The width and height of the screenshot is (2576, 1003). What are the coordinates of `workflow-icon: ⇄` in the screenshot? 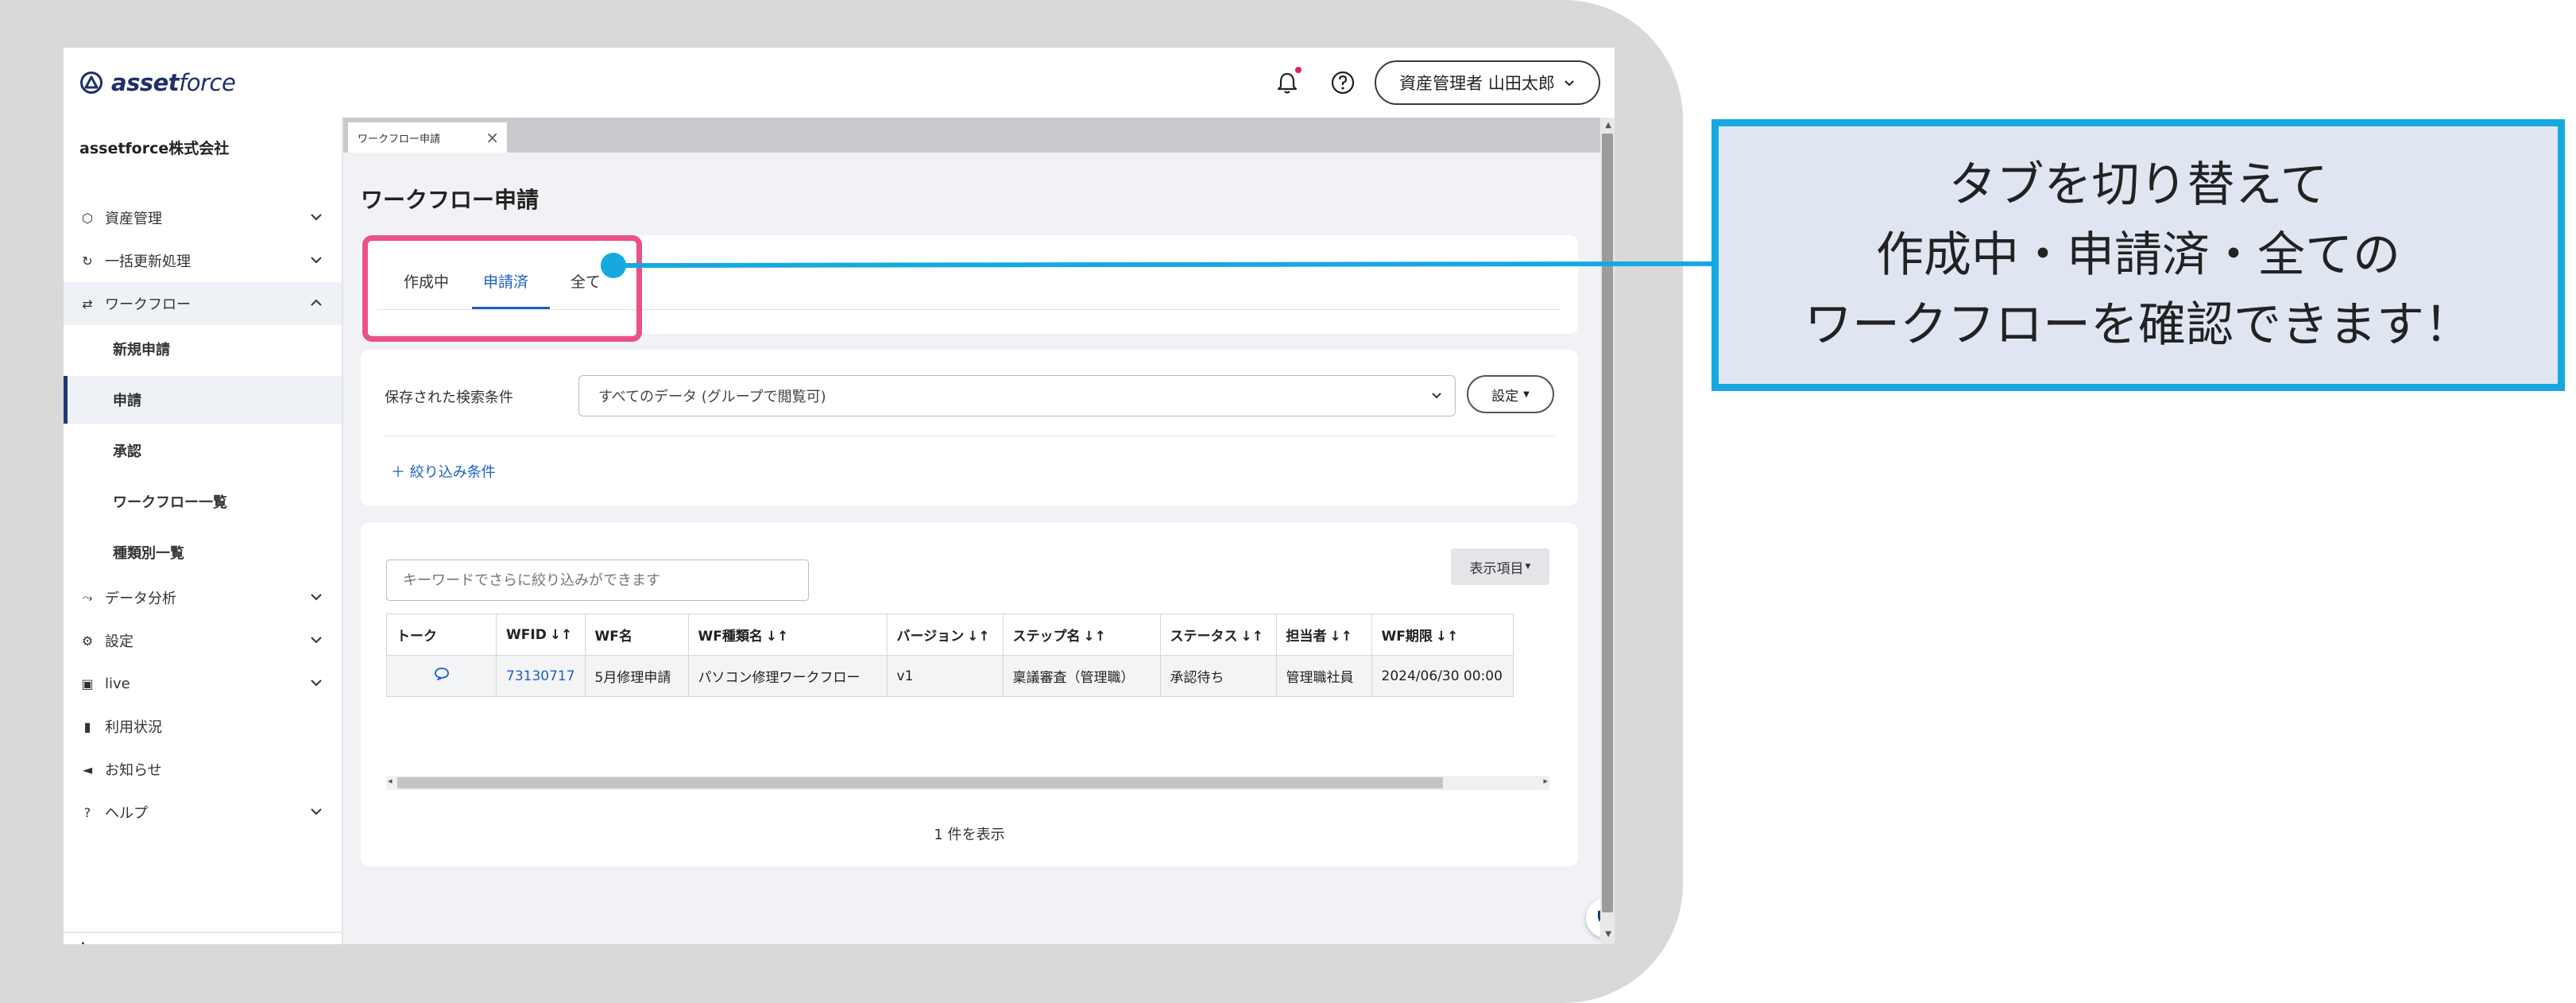 It's located at (87, 304).